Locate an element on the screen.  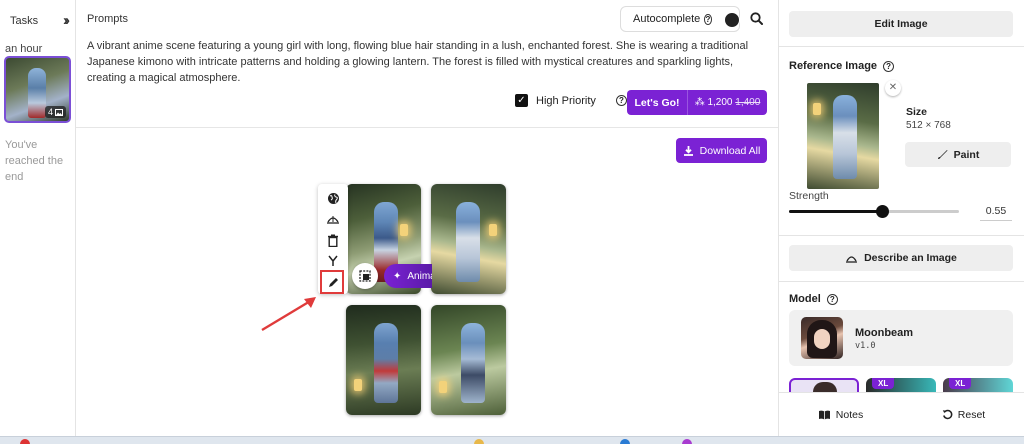
remove-reference-icon: ✕ is located at coordinates (893, 88).